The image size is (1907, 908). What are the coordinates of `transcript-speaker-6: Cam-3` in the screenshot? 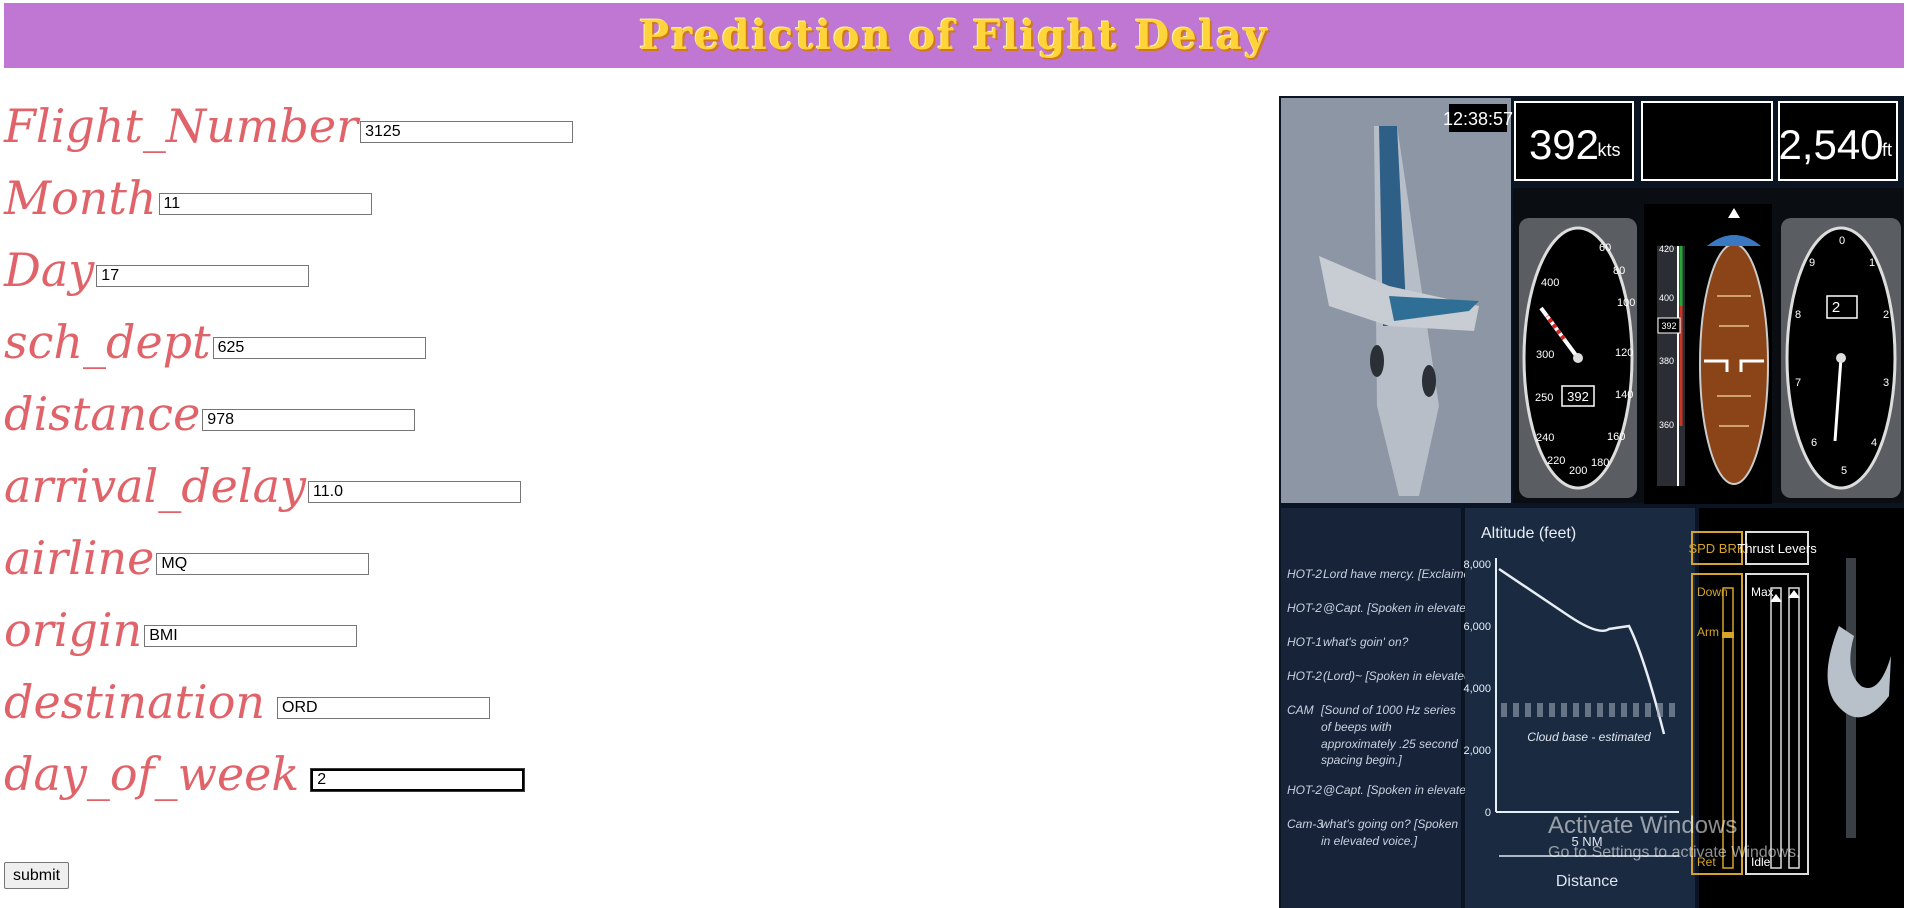 It's located at (1305, 824).